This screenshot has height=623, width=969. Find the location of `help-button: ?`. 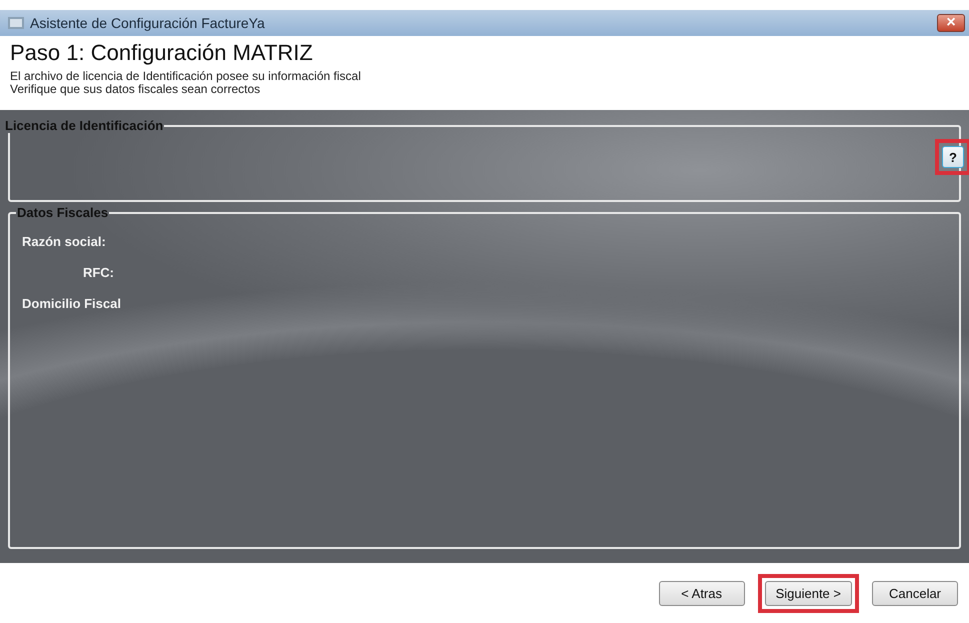

help-button: ? is located at coordinates (953, 157).